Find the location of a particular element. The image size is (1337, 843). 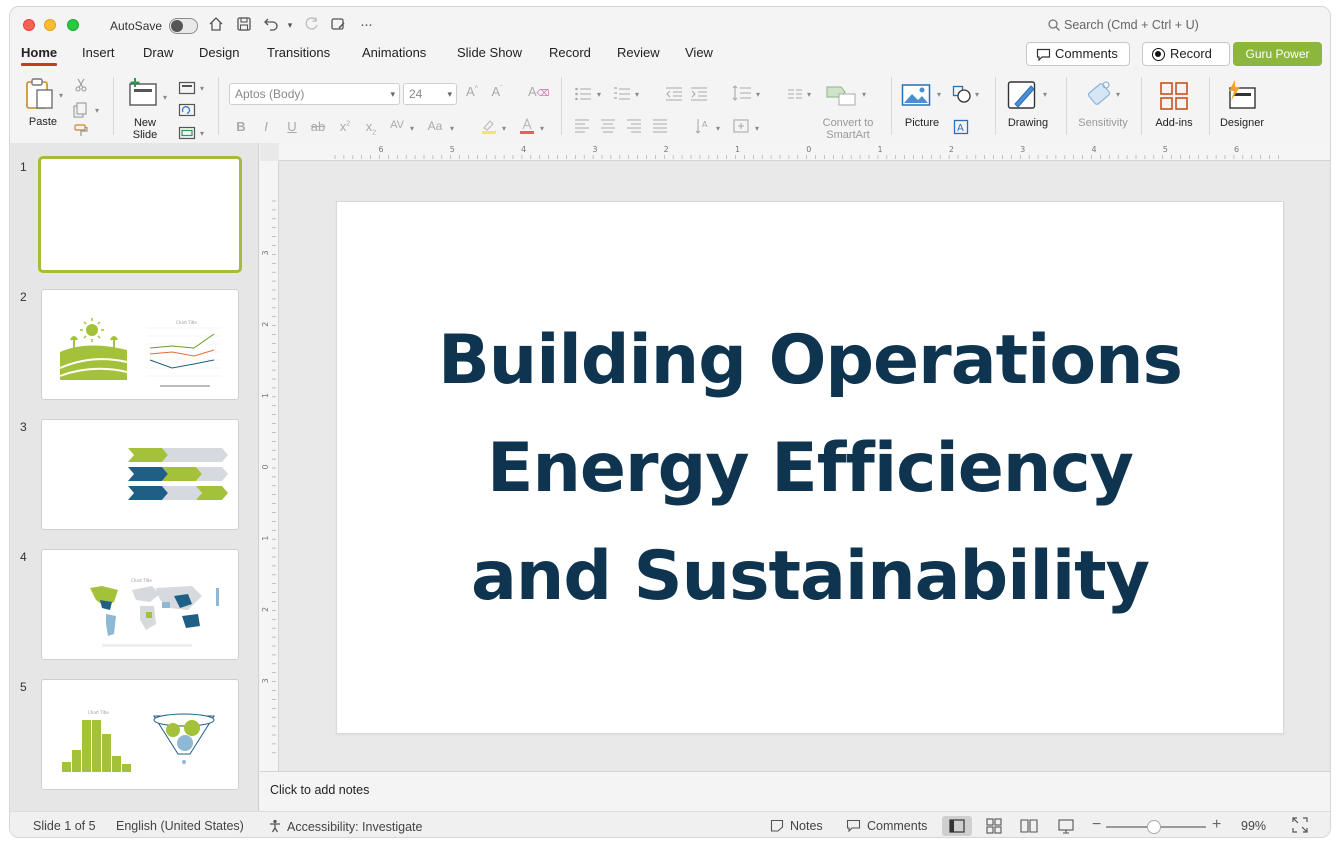

justify-icon is located at coordinates (660, 127).